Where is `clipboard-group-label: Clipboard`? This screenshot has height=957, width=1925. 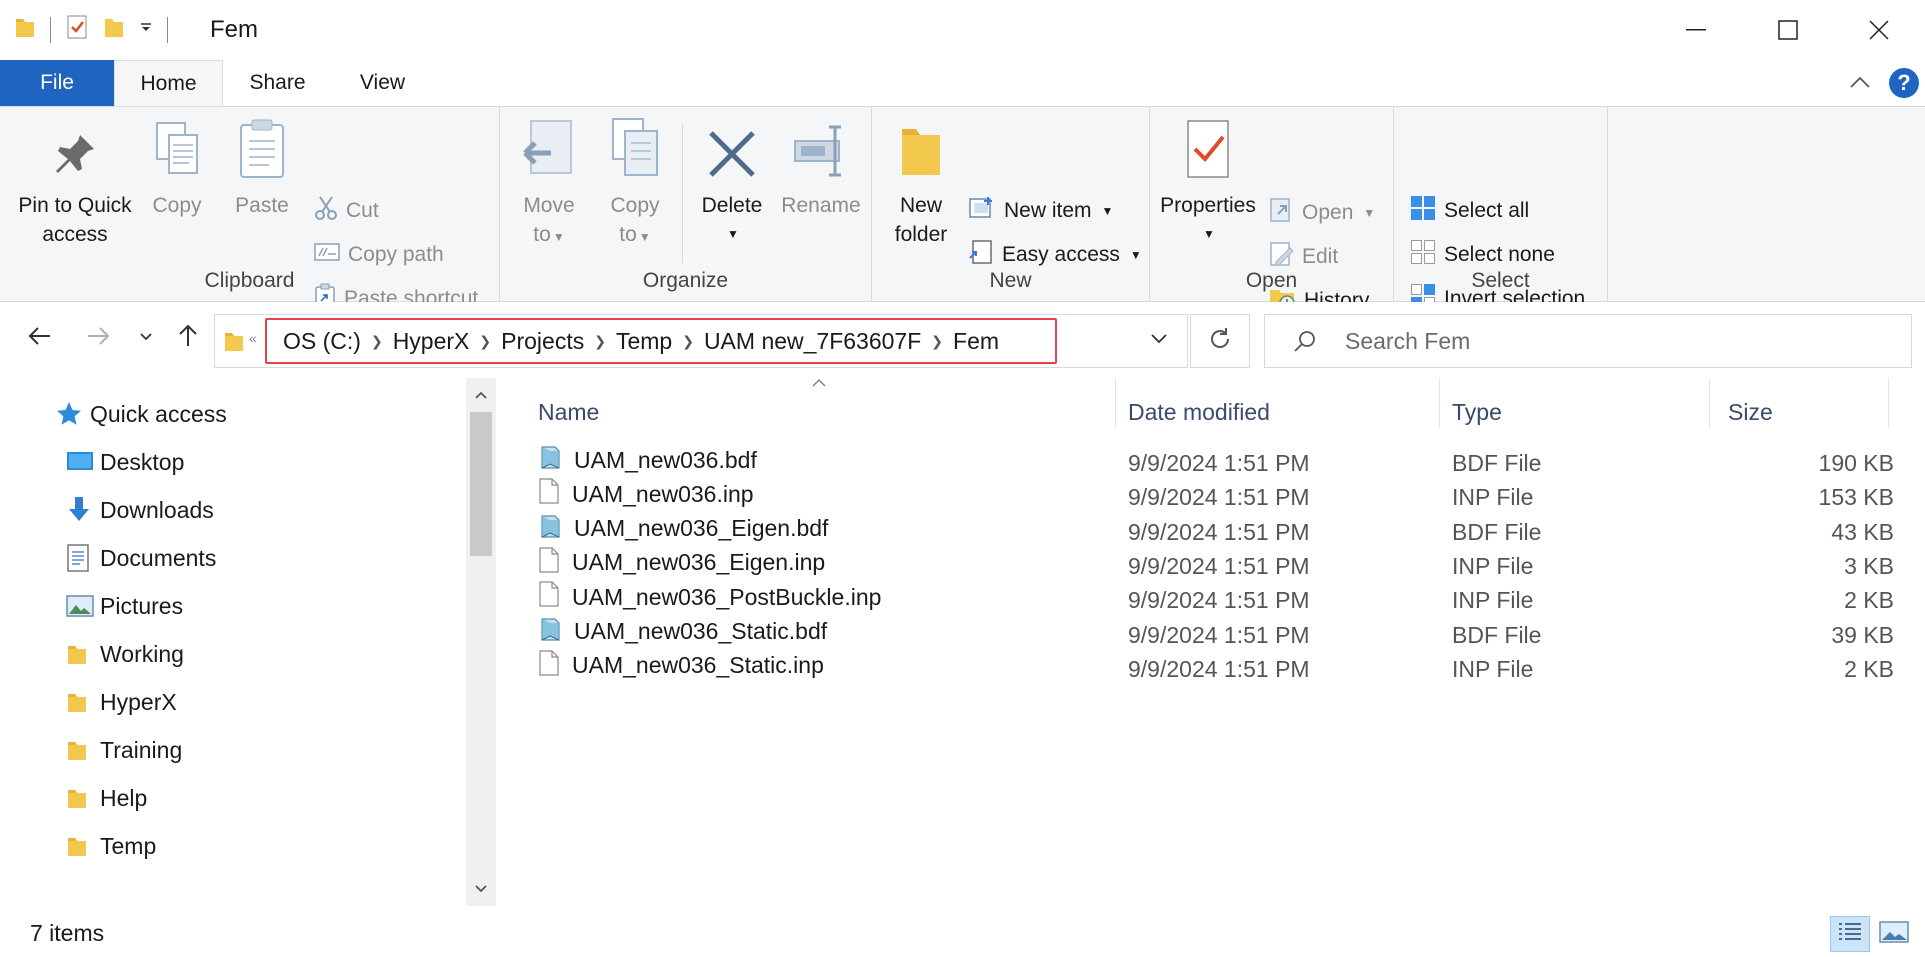
clipboard-group-label: Clipboard is located at coordinates (249, 280).